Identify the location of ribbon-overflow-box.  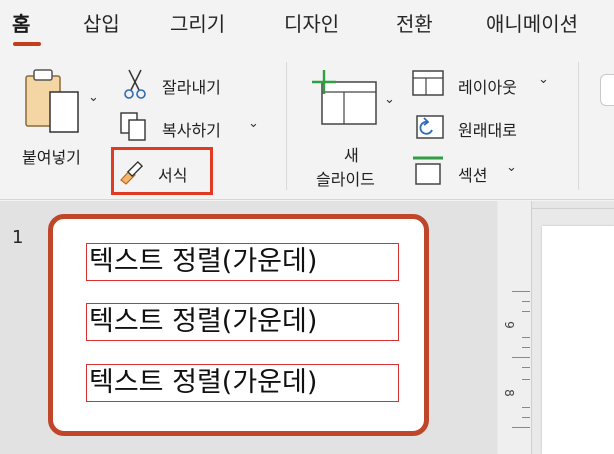
(607, 90).